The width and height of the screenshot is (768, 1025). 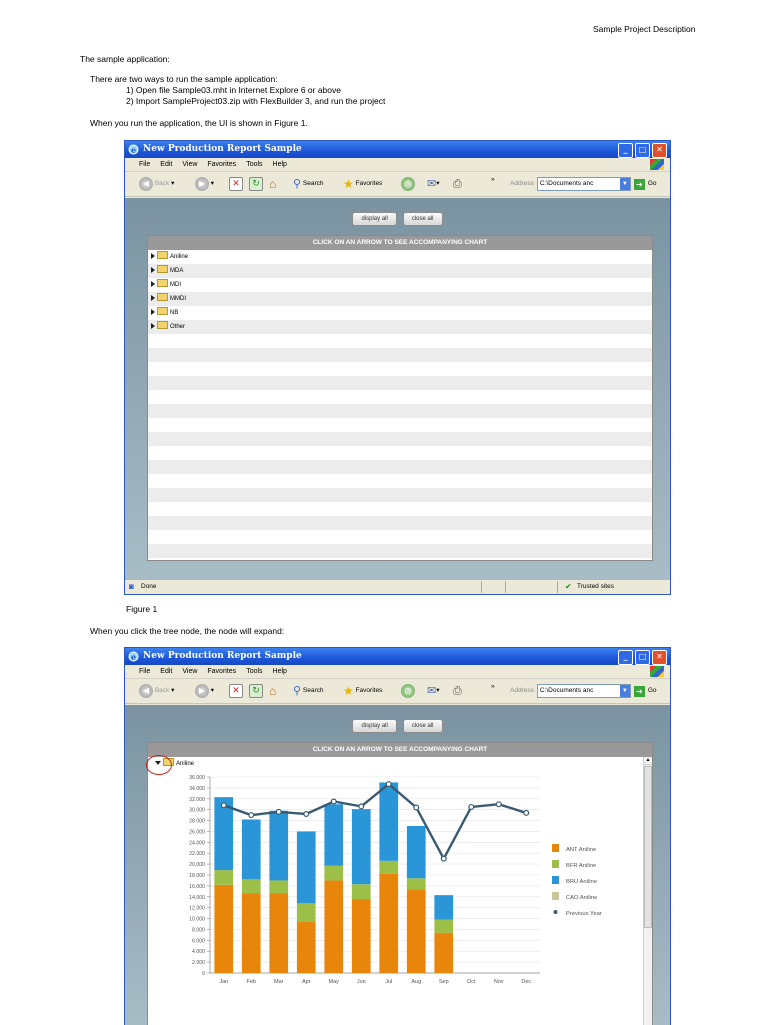 What do you see at coordinates (397, 149) in the screenshot?
I see `title-bar: e New Production Report Sample _ □ ✕` at bounding box center [397, 149].